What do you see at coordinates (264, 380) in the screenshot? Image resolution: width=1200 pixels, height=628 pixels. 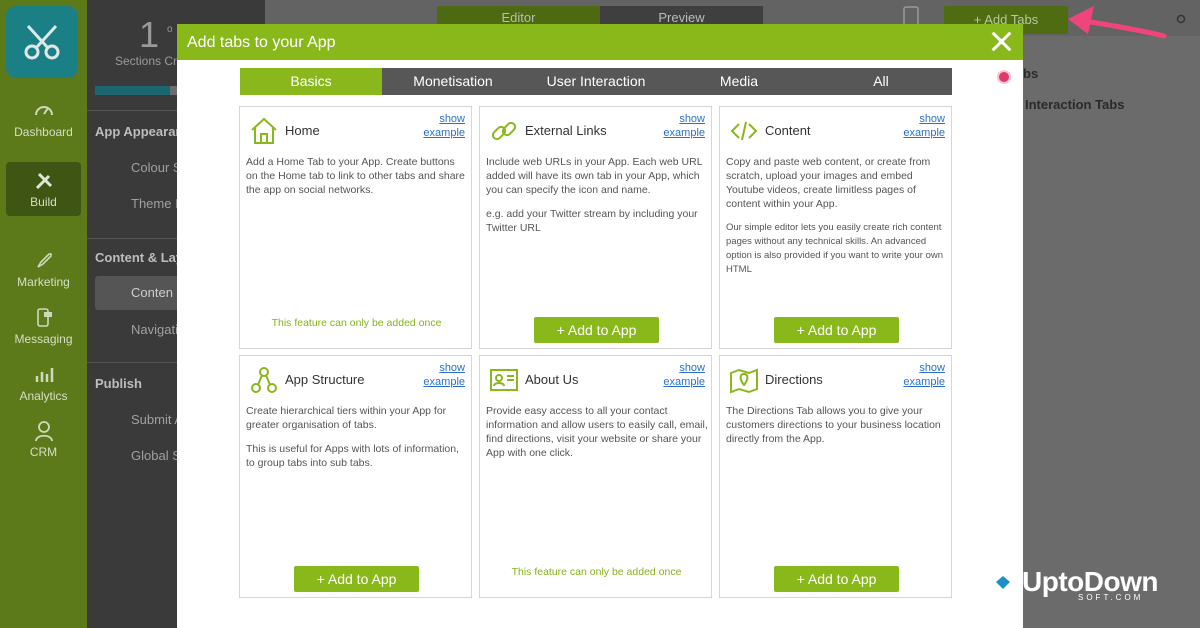 I see `hierarchy-icon` at bounding box center [264, 380].